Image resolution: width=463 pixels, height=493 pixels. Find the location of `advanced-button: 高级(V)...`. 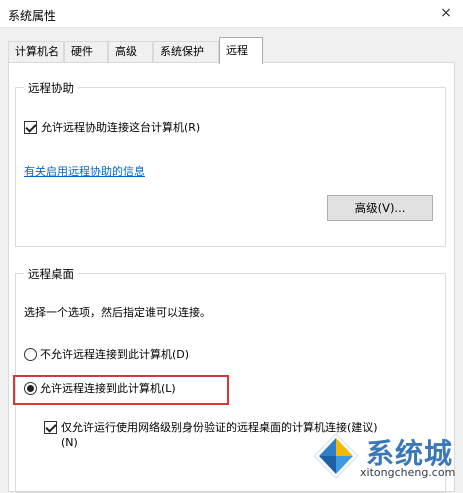

advanced-button: 高级(V)... is located at coordinates (380, 208).